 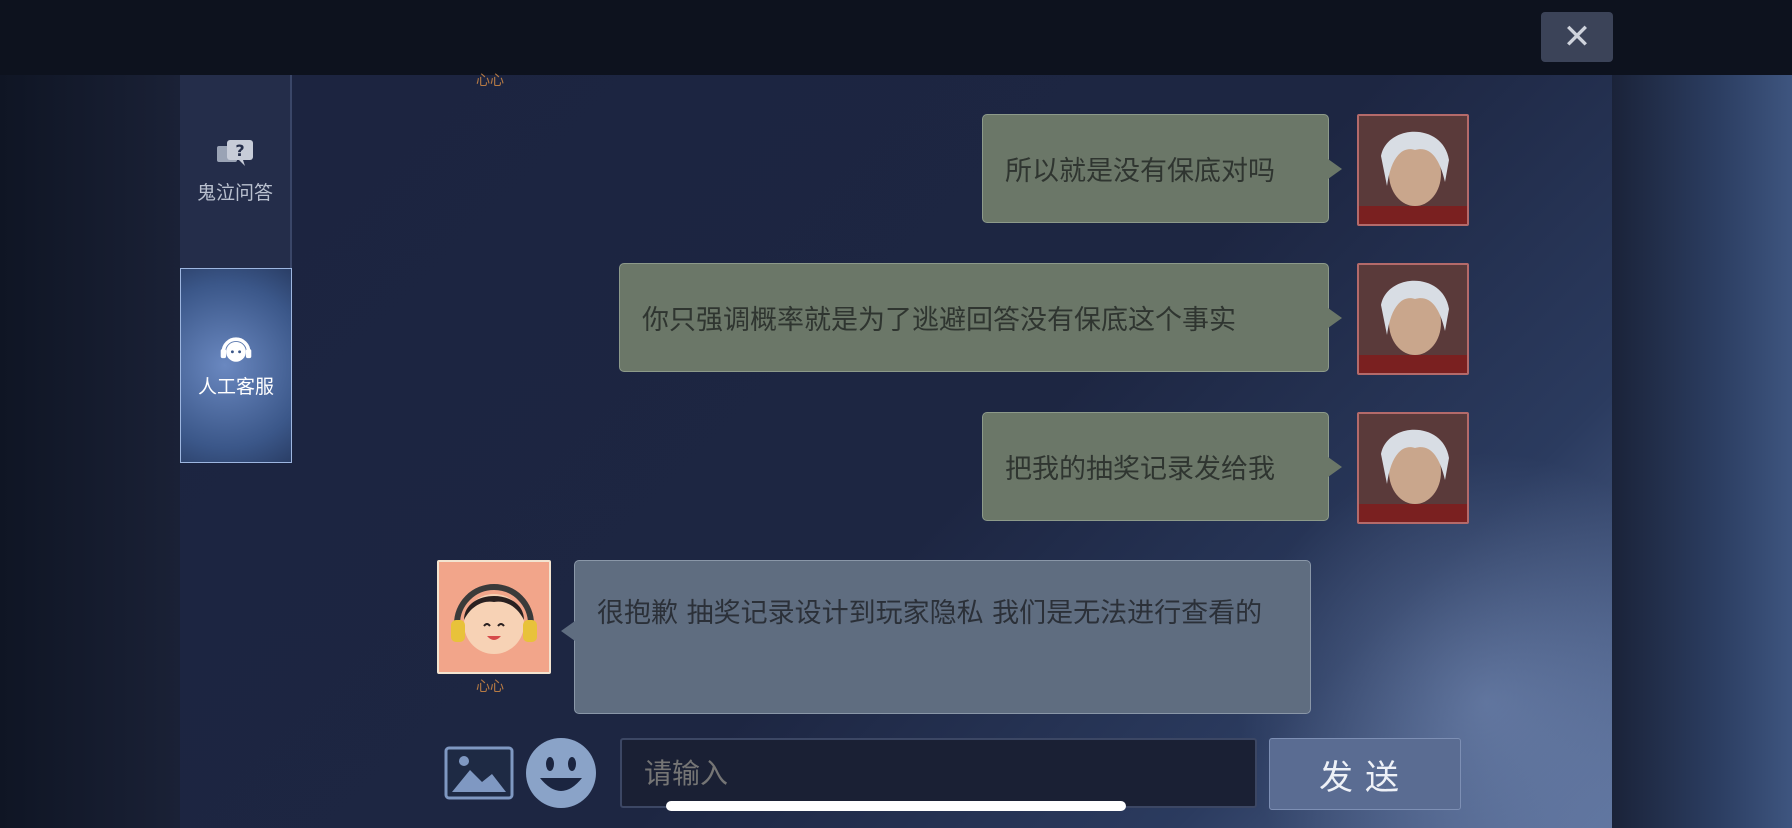 What do you see at coordinates (896, 806) in the screenshot?
I see `home-indicator` at bounding box center [896, 806].